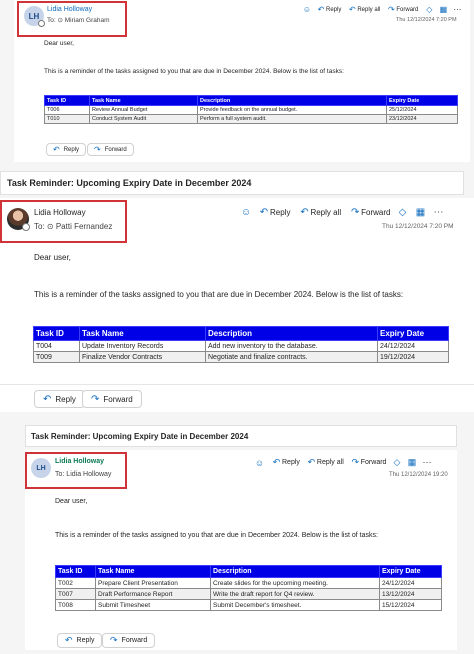 The image size is (474, 654). What do you see at coordinates (237, 384) in the screenshot?
I see `footer-divider` at bounding box center [237, 384].